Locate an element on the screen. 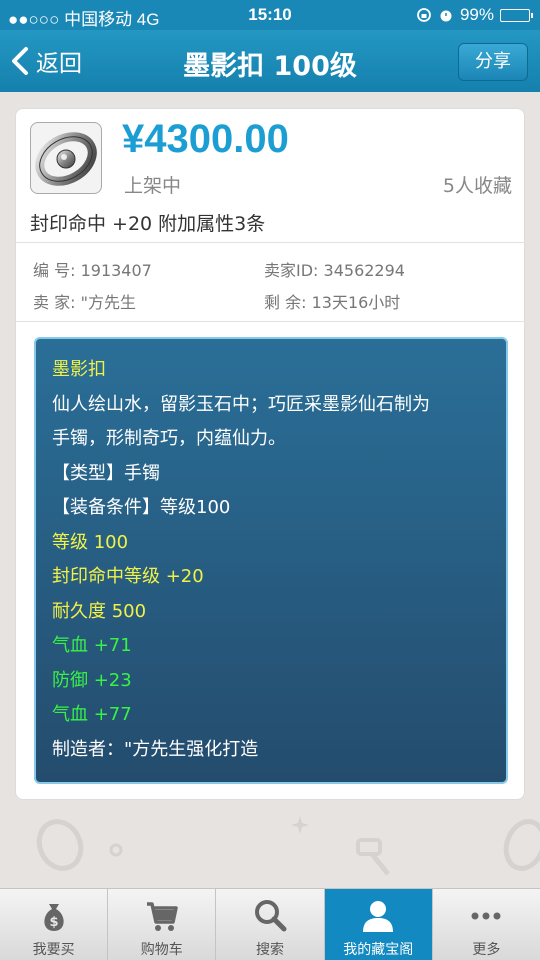 The height and width of the screenshot is (960, 540). item-bonus-defense: 防御 +23 is located at coordinates (92, 680).